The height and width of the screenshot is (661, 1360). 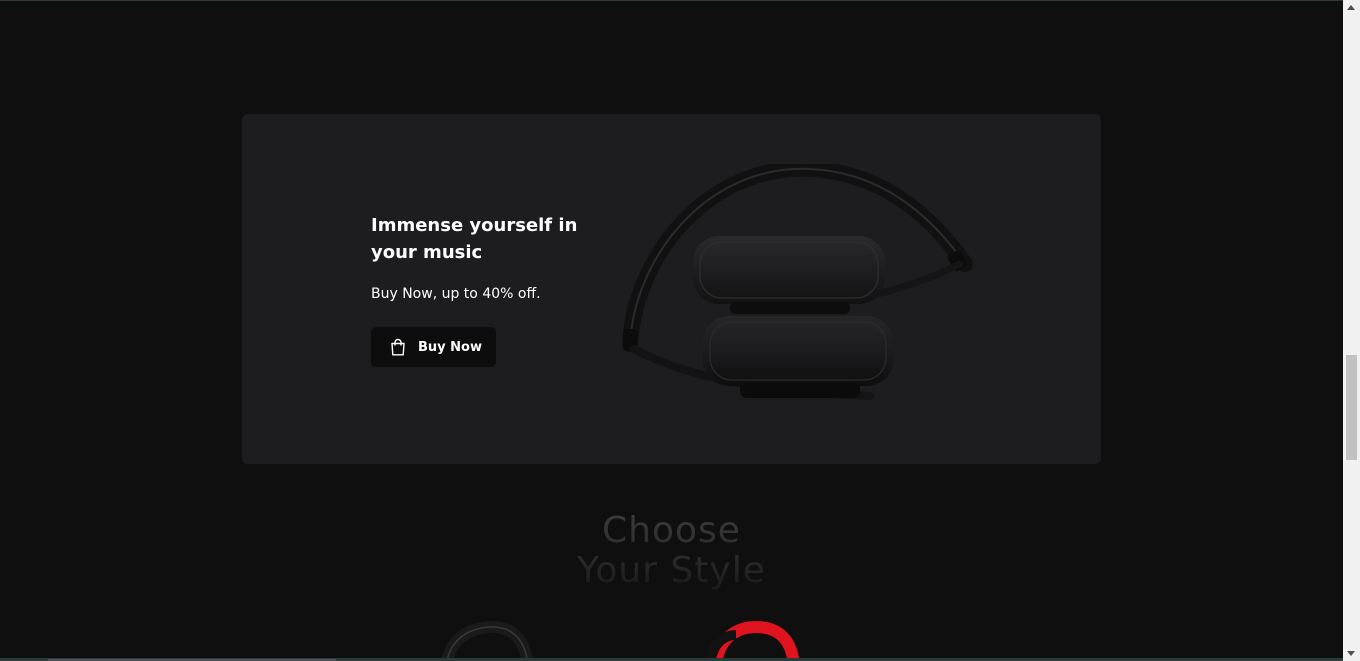 I want to click on scroll-down-icon, so click(x=1351, y=653).